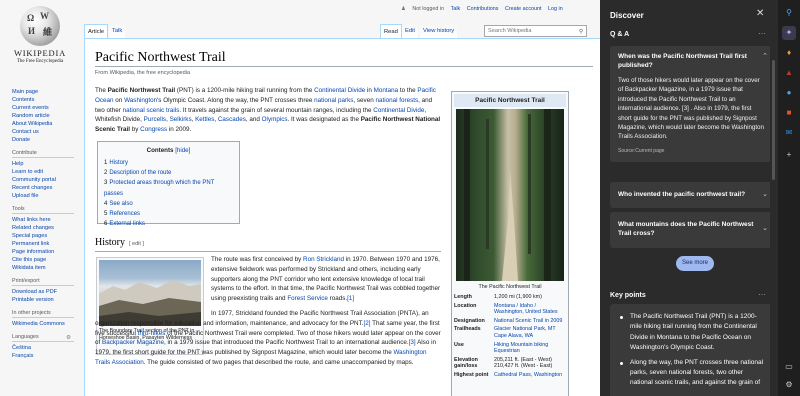 The image size is (800, 396). What do you see at coordinates (128, 362) in the screenshot?
I see `inline-link: Association` at bounding box center [128, 362].